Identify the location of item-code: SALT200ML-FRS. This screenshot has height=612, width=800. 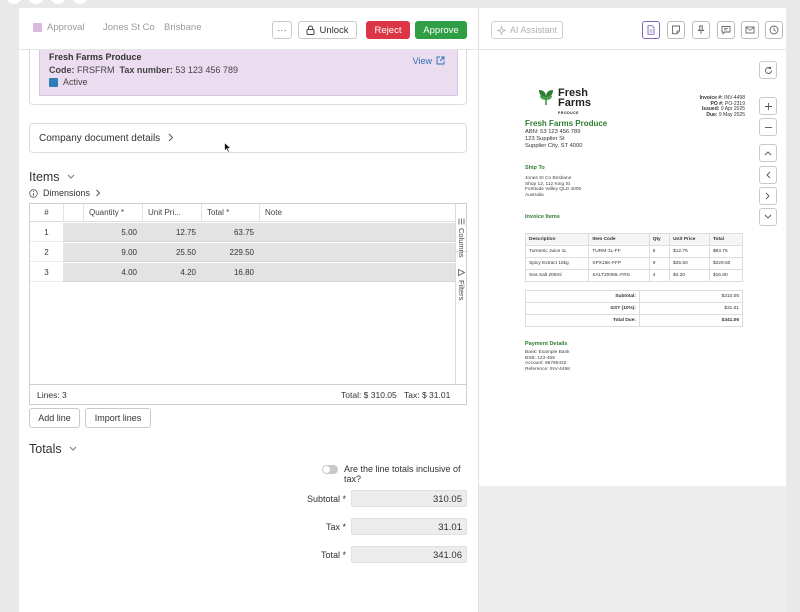
(619, 275).